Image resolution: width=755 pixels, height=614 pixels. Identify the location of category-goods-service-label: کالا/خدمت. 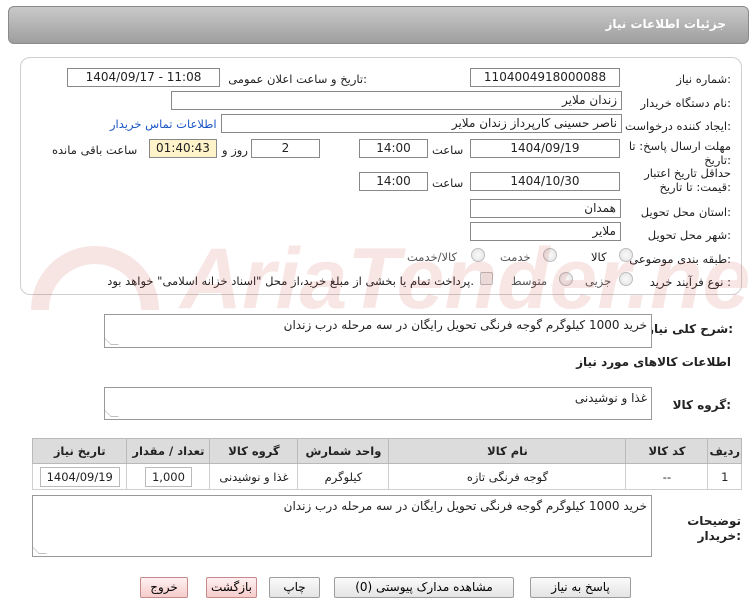
(432, 257).